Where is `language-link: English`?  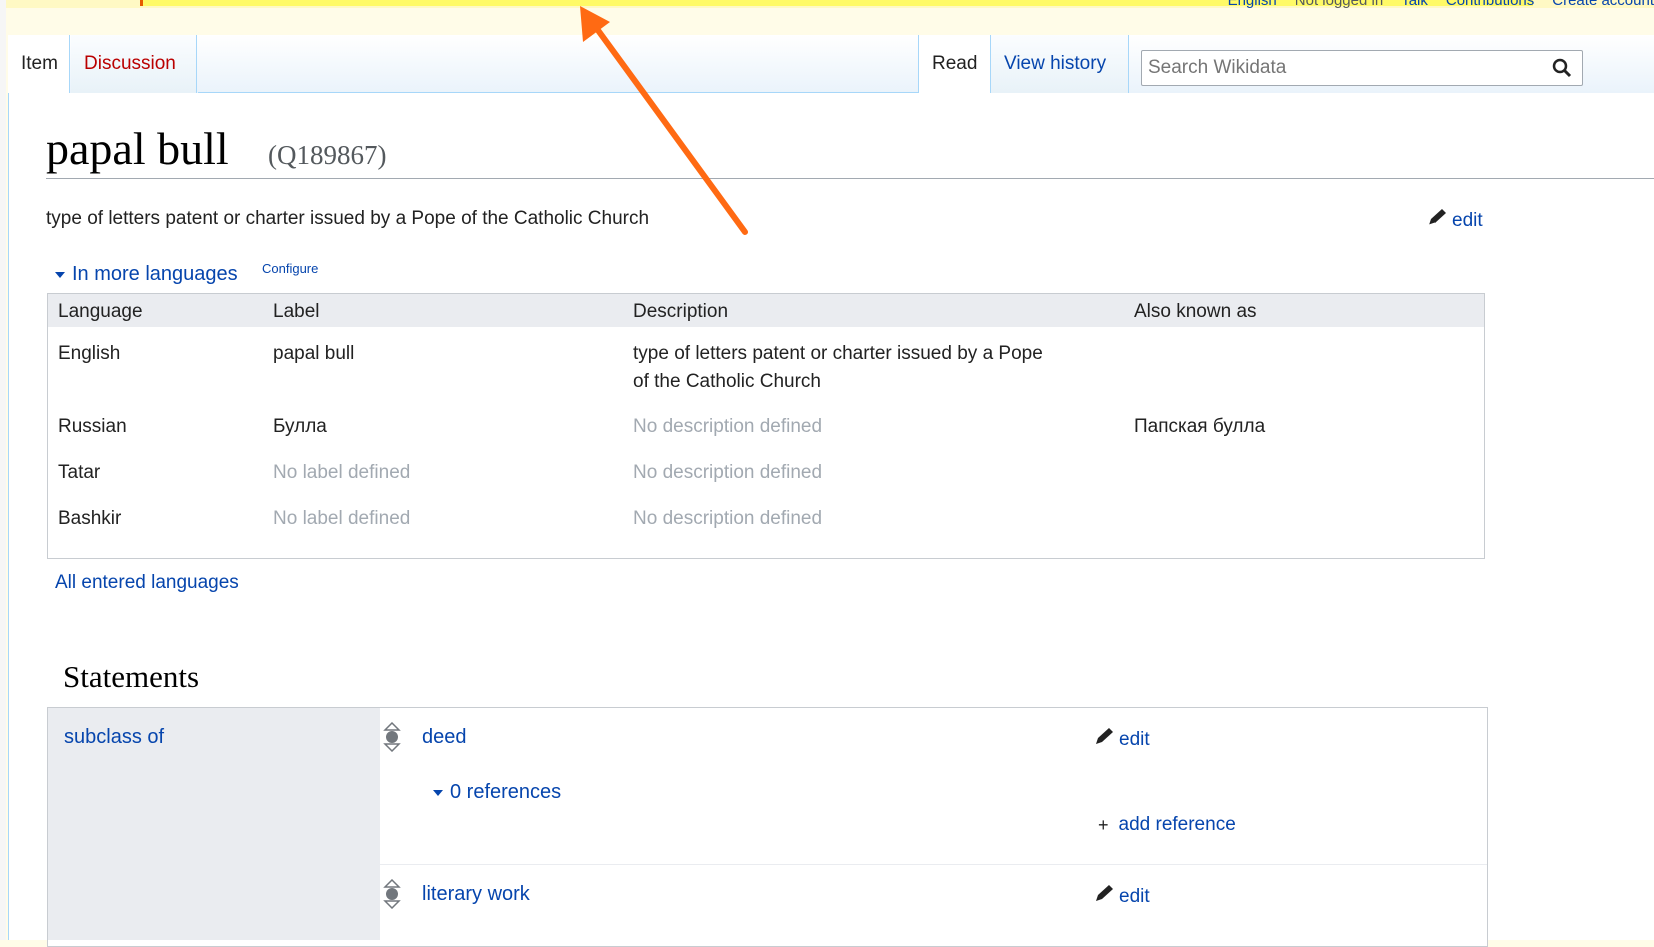
language-link: English is located at coordinates (1252, 4).